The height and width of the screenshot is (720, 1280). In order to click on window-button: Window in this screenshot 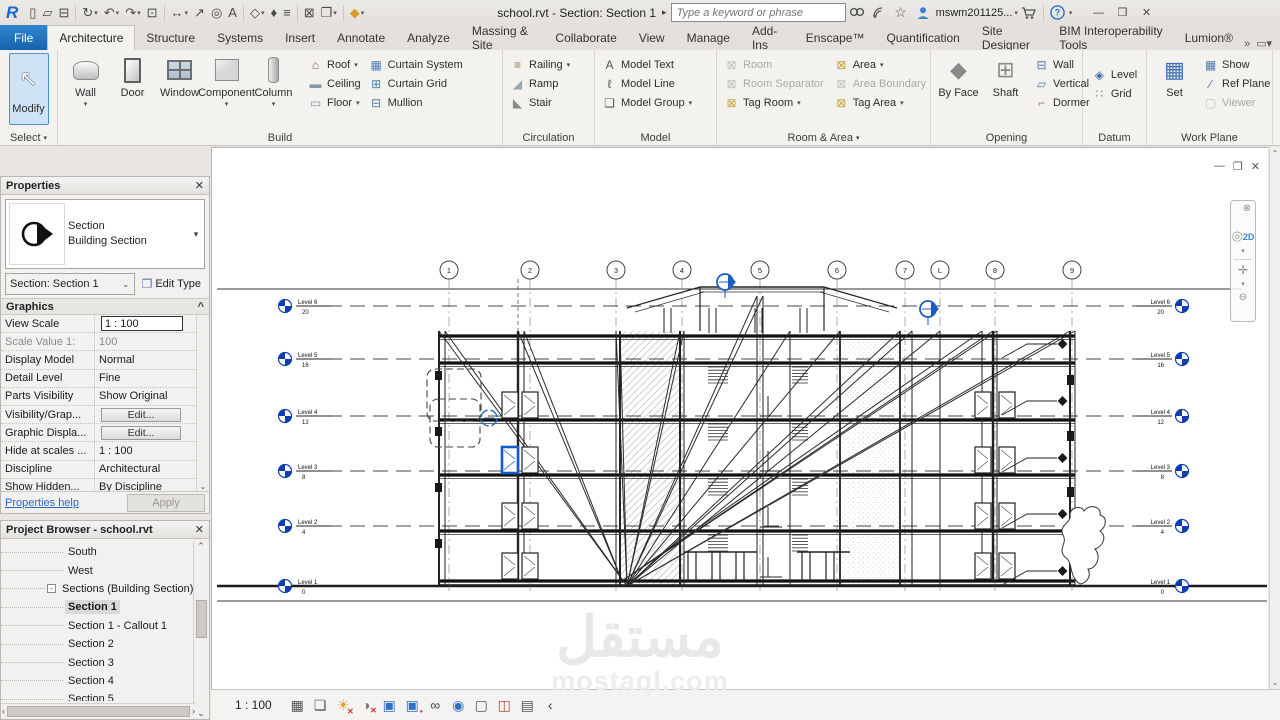, I will do `click(179, 90)`.